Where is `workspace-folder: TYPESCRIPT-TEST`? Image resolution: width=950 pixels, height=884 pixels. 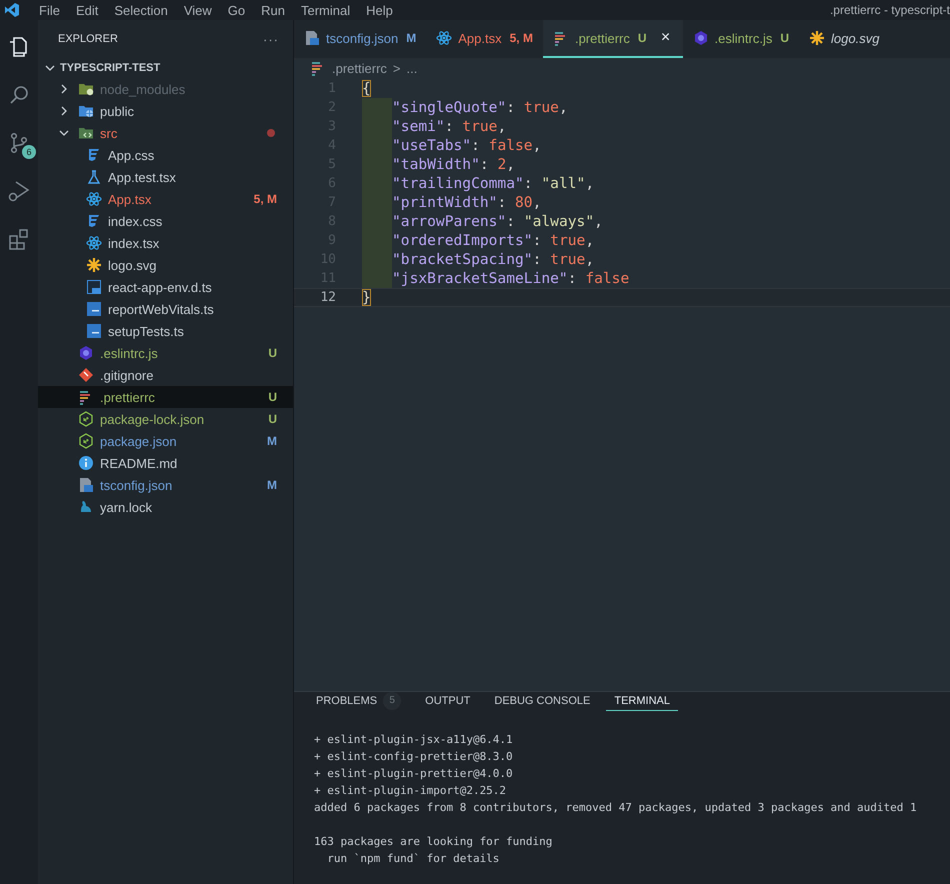 workspace-folder: TYPESCRIPT-TEST is located at coordinates (165, 68).